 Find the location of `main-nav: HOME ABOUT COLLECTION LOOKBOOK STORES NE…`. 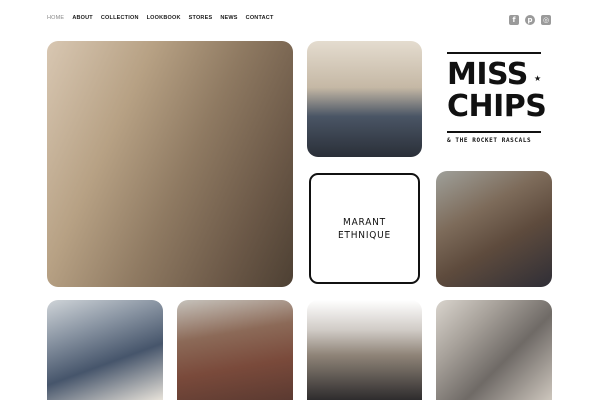

main-nav: HOME ABOUT COLLECTION LOOKBOOK STORES NE… is located at coordinates (160, 18).